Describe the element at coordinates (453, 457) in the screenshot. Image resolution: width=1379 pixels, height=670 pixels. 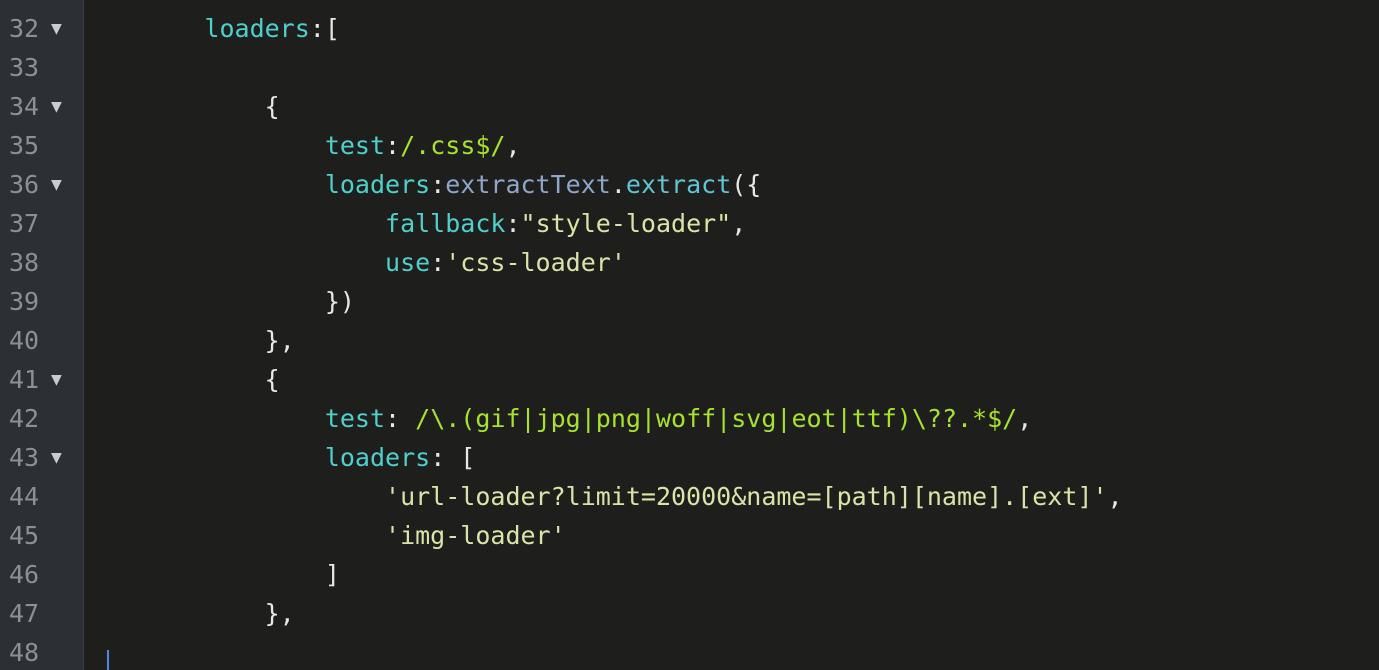
I see `code-token: : [` at that location.